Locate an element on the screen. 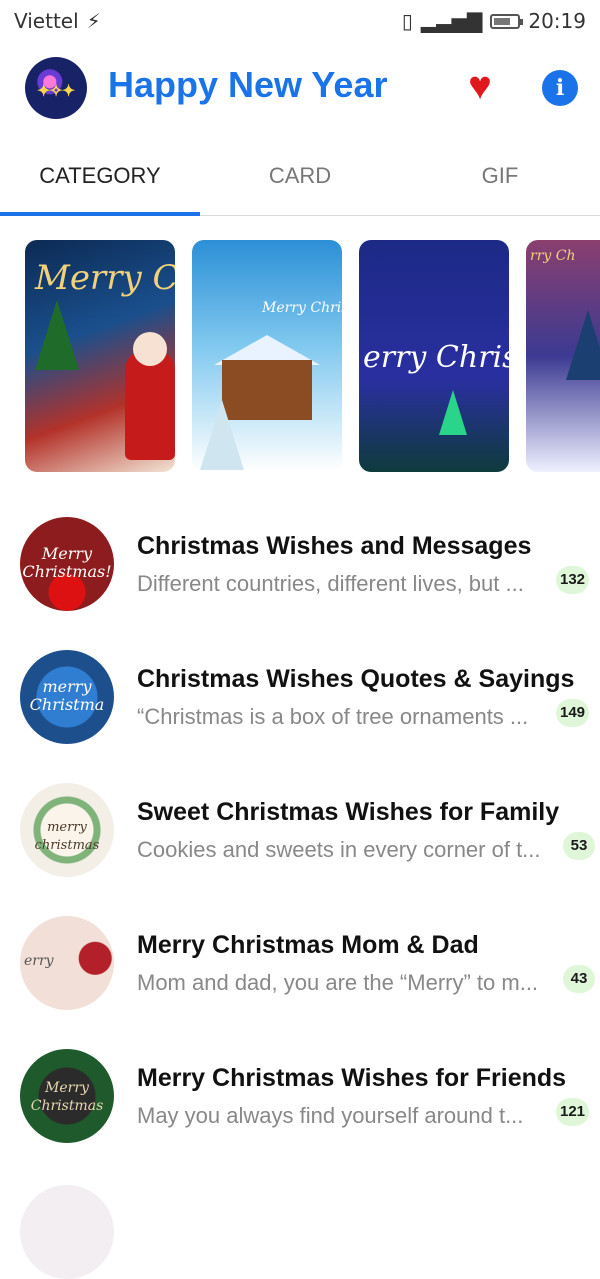 This screenshot has height=1279, width=600. category-avatar: merry Christma is located at coordinates (67, 697).